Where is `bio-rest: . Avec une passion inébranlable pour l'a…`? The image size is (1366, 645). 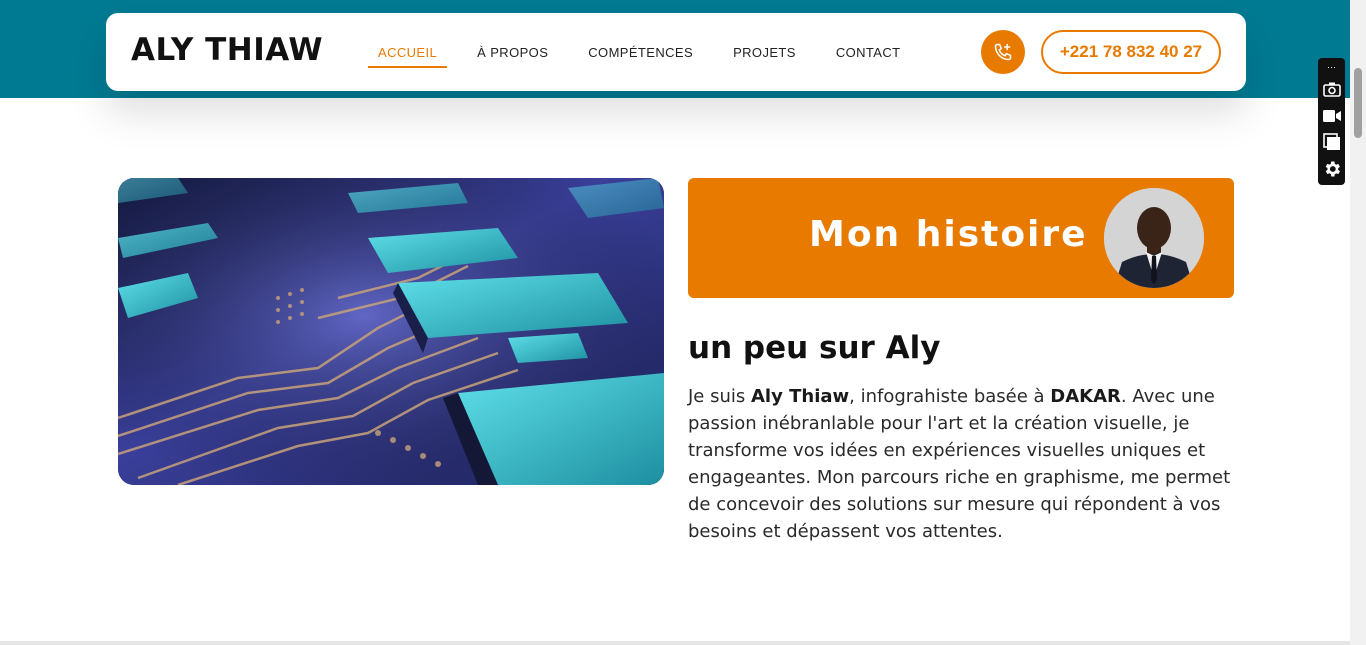 bio-rest: . Avec une passion inébranlable pour l'a… is located at coordinates (959, 464).